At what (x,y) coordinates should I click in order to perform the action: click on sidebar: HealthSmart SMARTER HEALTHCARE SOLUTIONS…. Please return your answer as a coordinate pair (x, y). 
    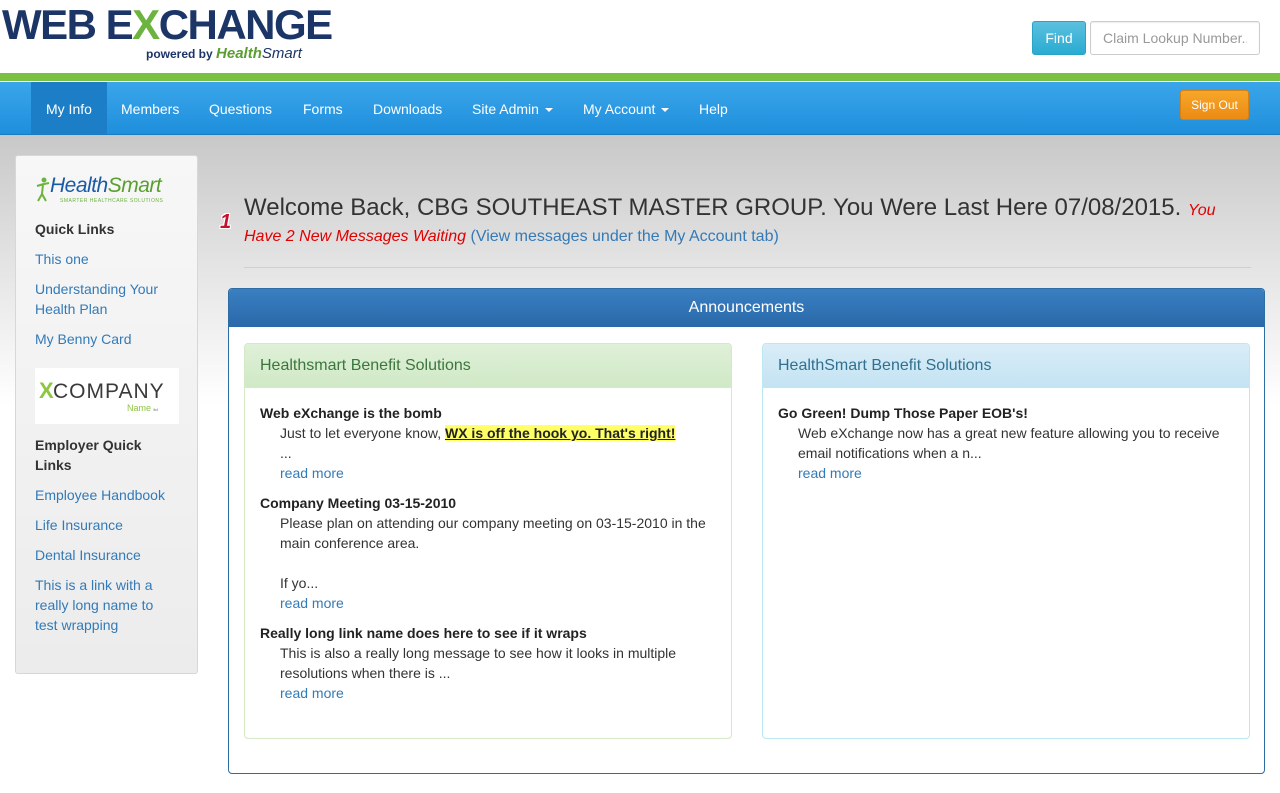
    Looking at the image, I should click on (106, 414).